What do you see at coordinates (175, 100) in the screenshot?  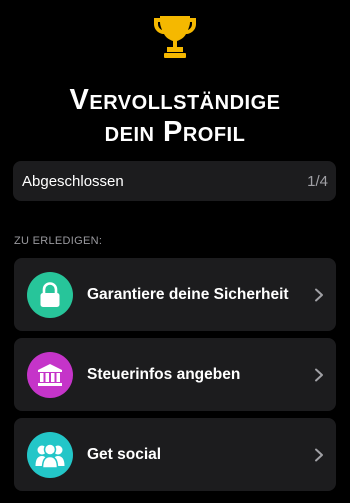 I see `page-title-line-1: Vervollständige` at bounding box center [175, 100].